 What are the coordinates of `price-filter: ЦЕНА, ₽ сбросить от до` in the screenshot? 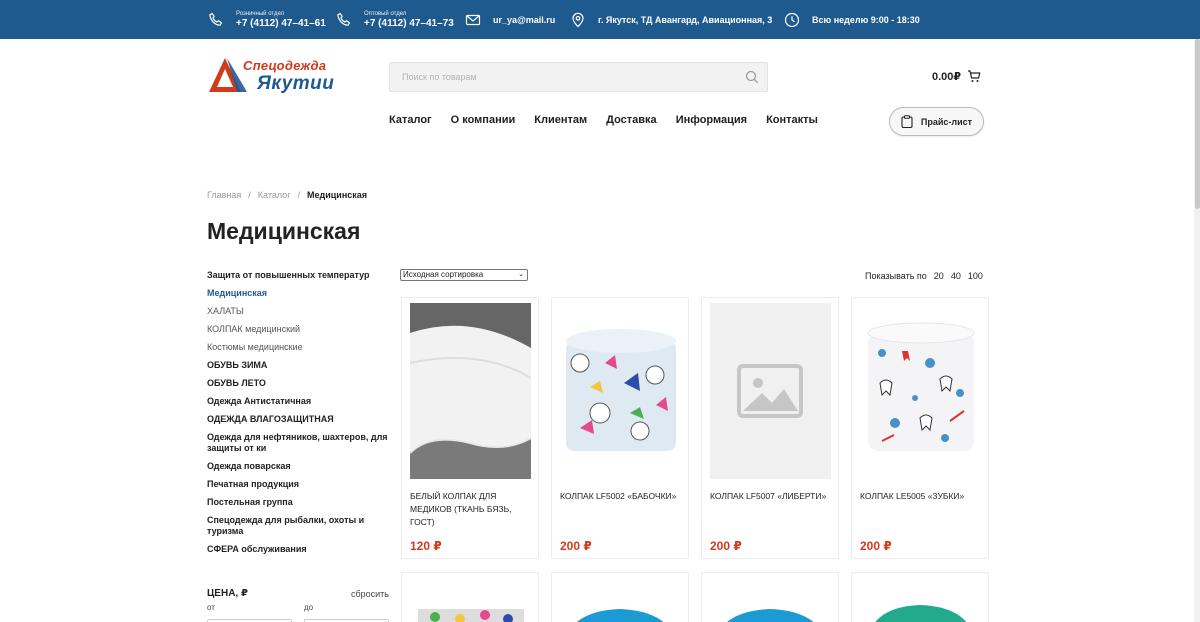 It's located at (298, 605).